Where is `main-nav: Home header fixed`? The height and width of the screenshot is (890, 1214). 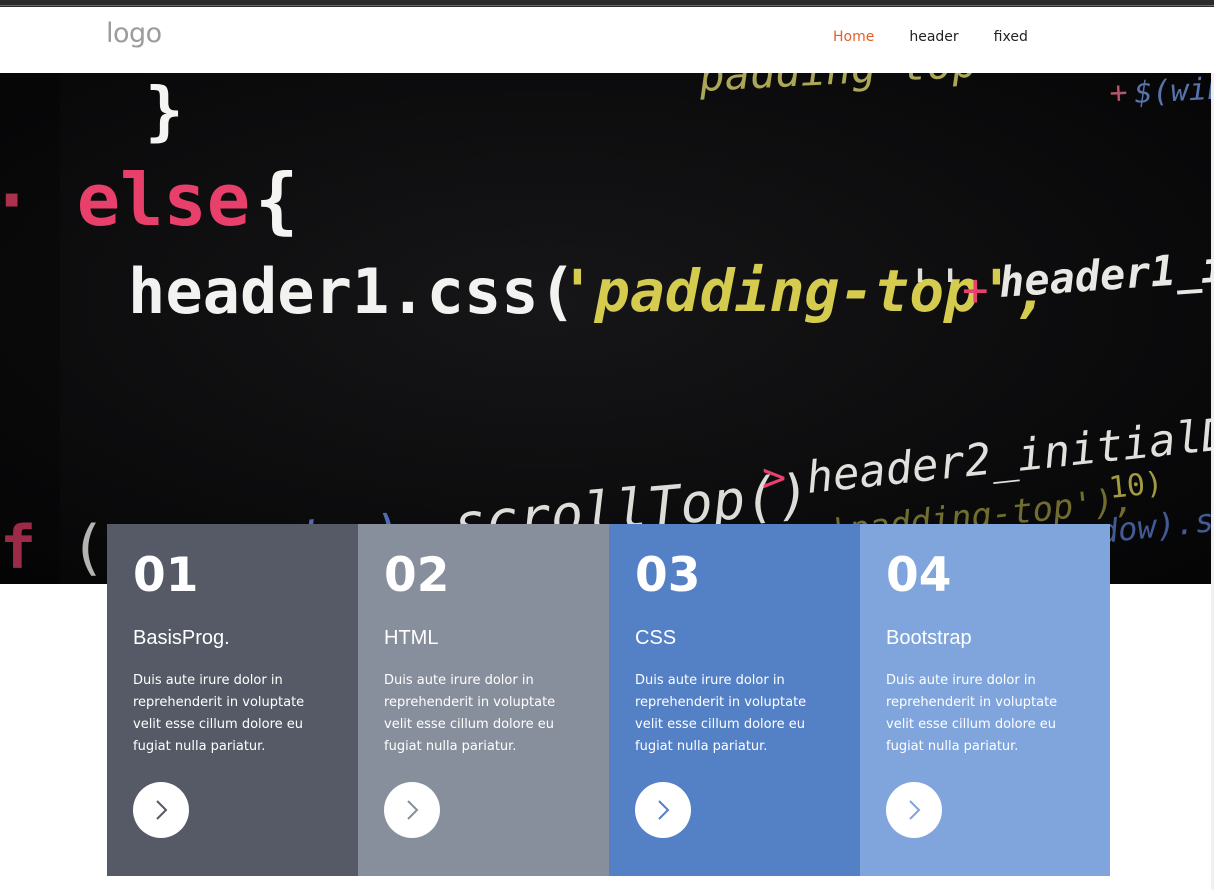
main-nav: Home header fixed is located at coordinates (948, 37).